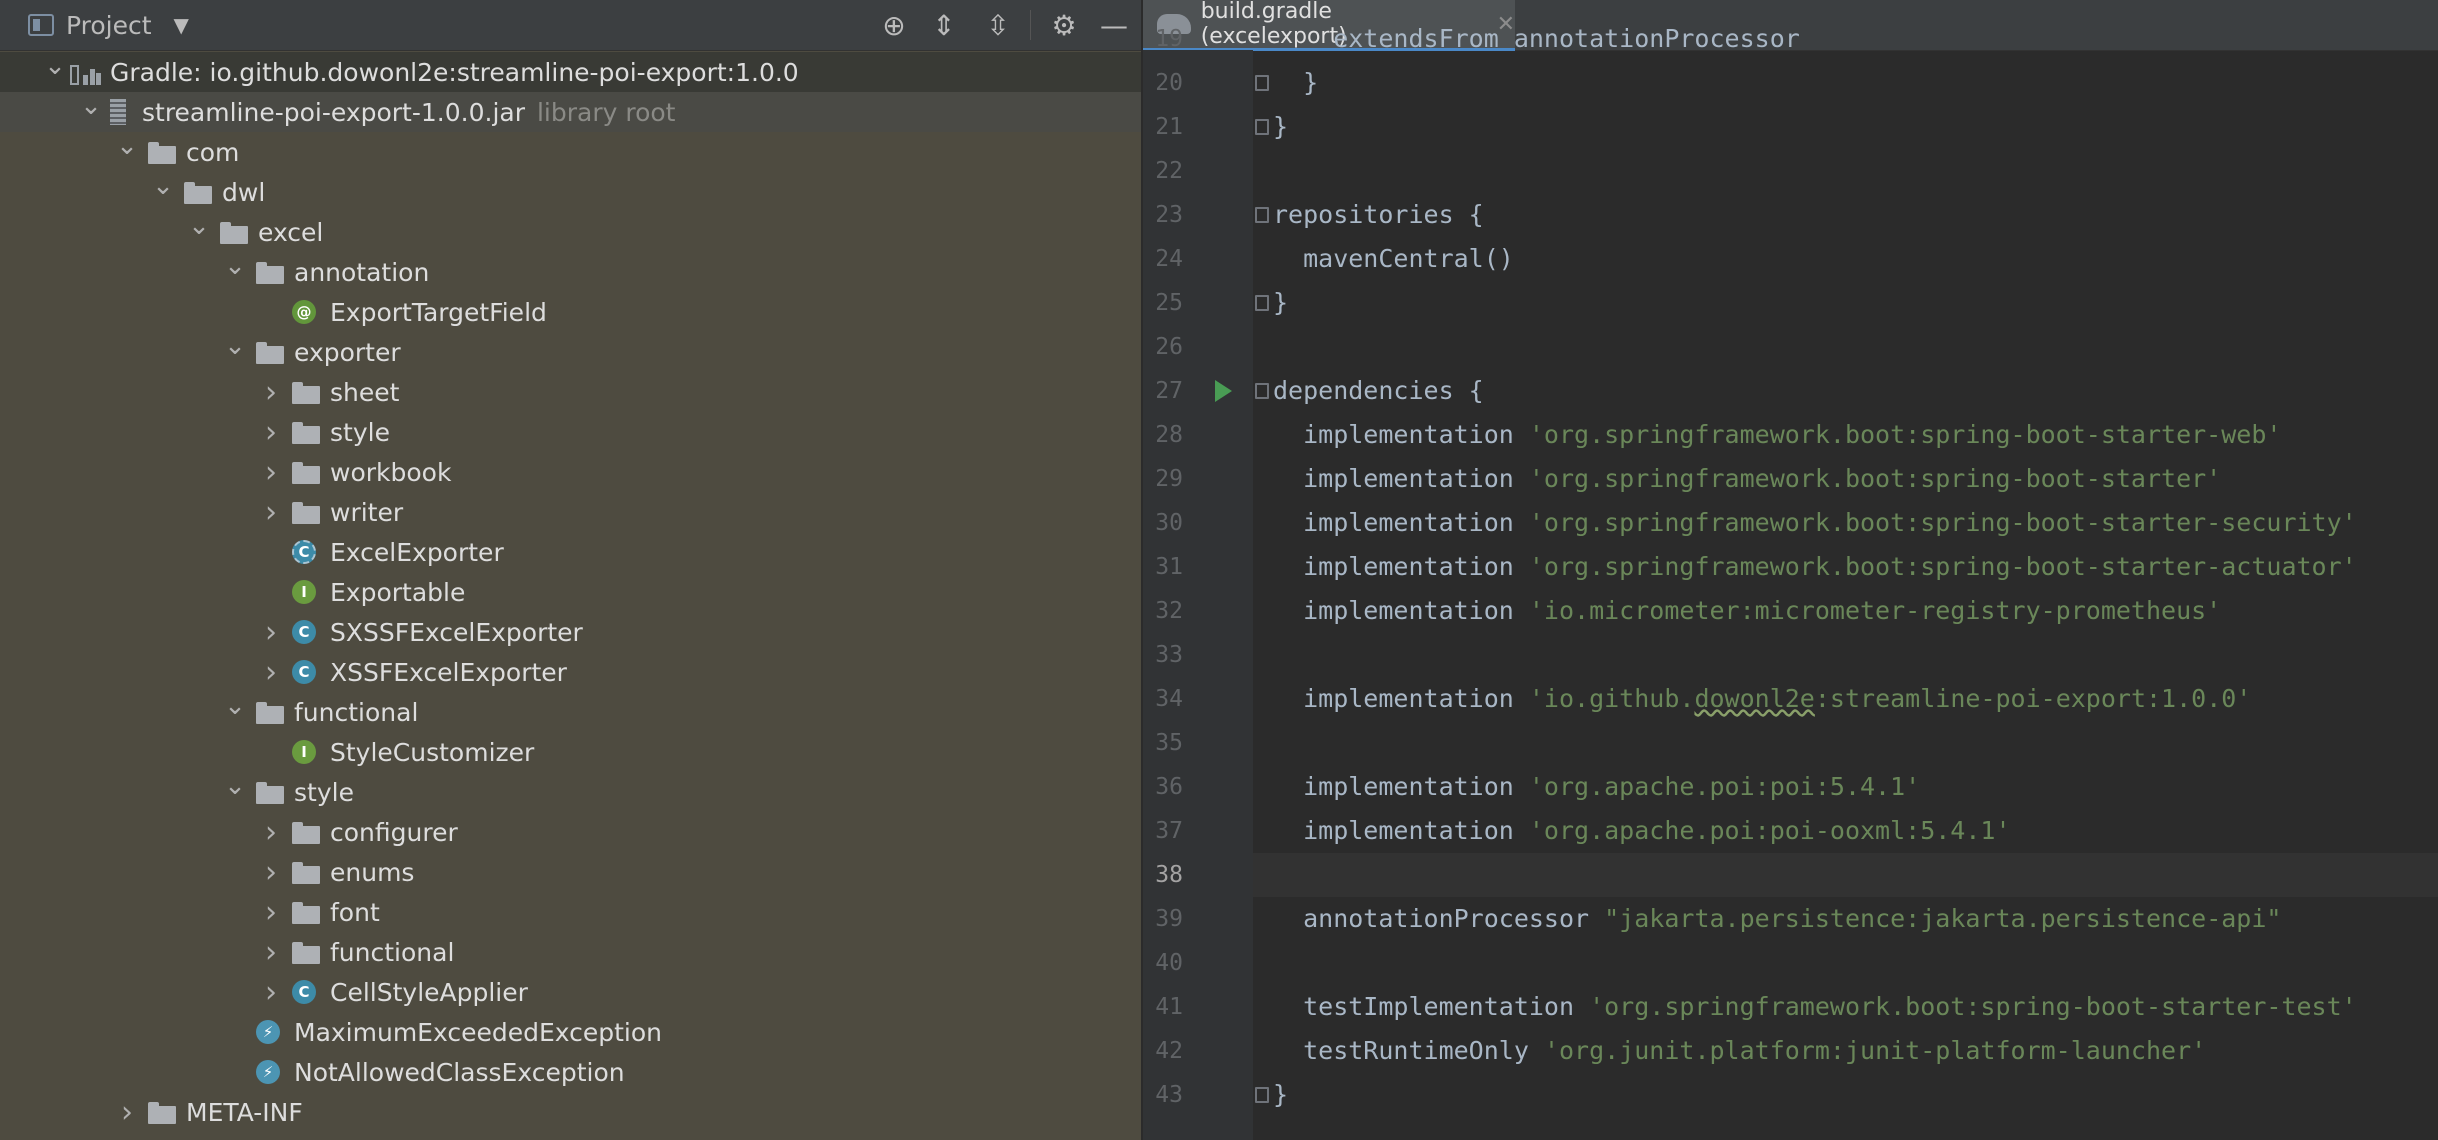 This screenshot has height=1140, width=2438. I want to click on tree-row-maximumexceededexception: ›⚡MaximumExceededException, so click(570, 1032).